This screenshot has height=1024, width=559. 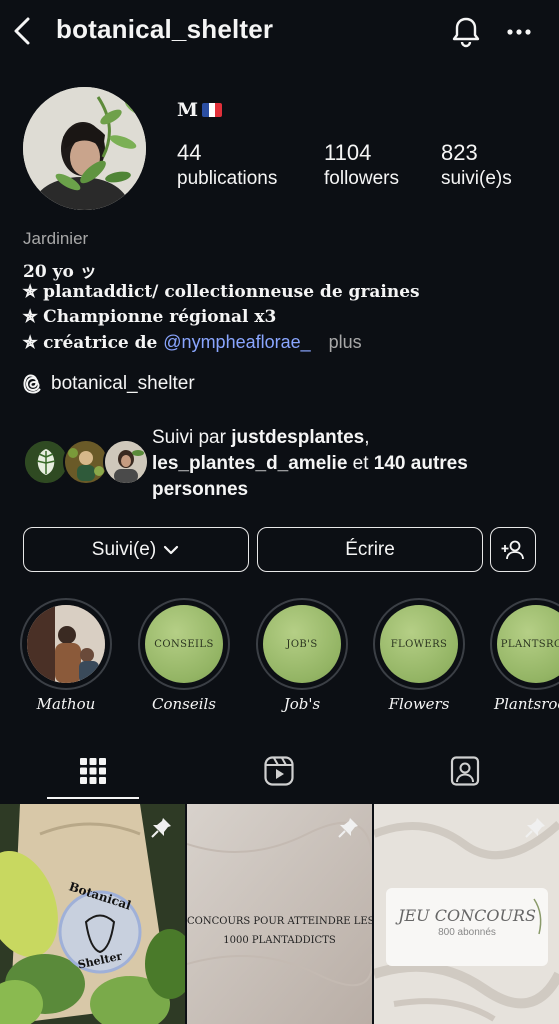 I want to click on threads-handle: botanical_shelter, so click(x=123, y=383).